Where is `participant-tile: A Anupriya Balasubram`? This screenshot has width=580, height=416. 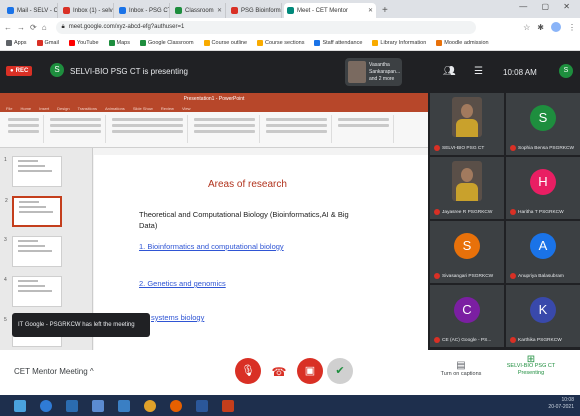
participant-tile: A Anupriya Balasubram is located at coordinates (543, 252).